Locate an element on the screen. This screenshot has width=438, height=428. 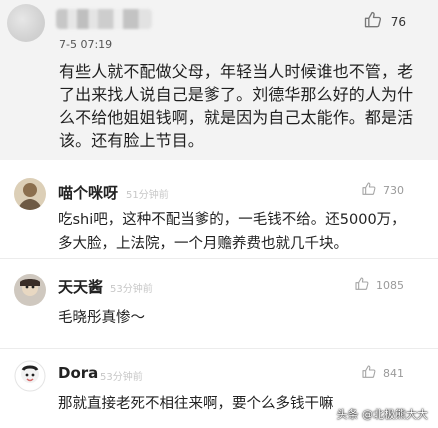
top-like-button: 76 is located at coordinates (384, 22).